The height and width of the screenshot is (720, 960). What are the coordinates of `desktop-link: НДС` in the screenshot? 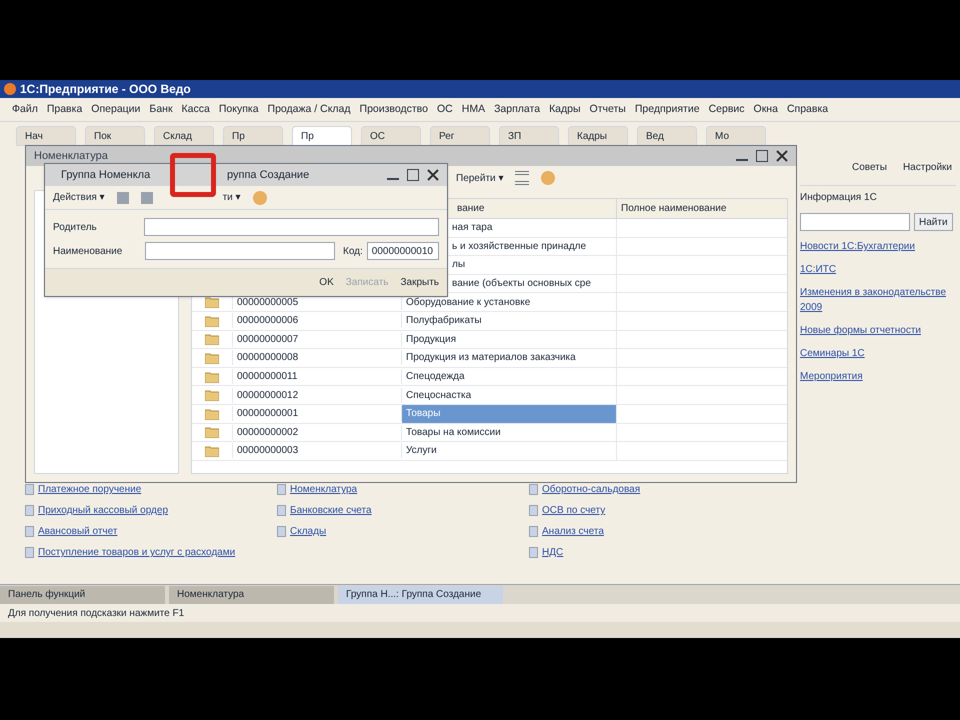 It's located at (553, 552).